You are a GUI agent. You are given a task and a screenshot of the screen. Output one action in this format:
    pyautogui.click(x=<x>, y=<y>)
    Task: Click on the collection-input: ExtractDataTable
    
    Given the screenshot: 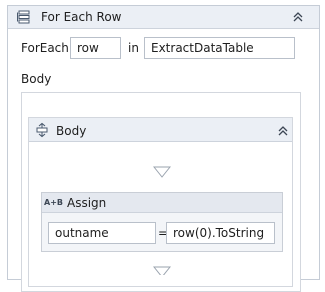 What is the action you would take?
    pyautogui.click(x=219, y=48)
    